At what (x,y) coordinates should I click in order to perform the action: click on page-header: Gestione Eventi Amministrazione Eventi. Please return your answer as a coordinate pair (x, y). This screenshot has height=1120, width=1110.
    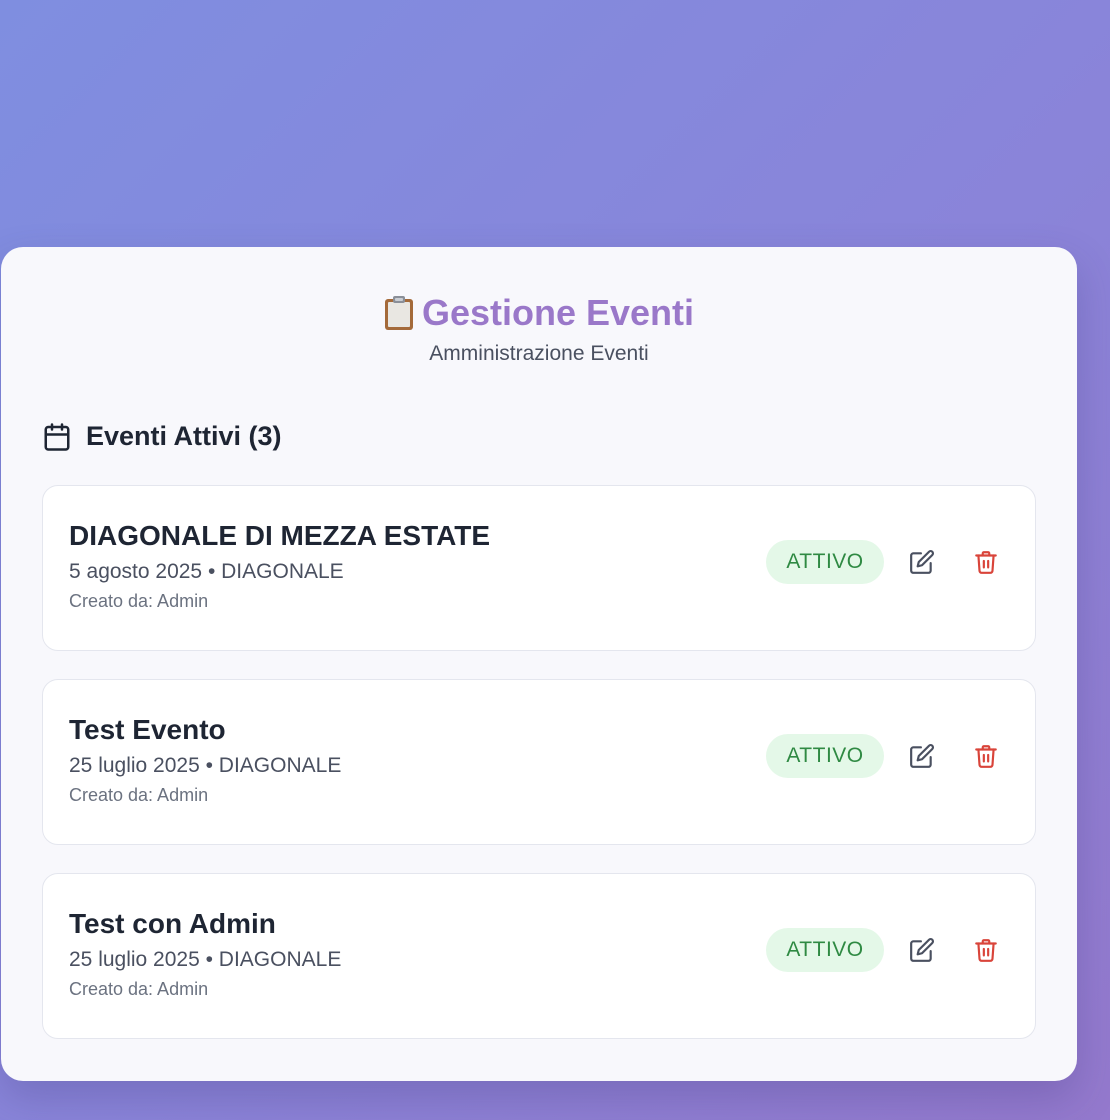
    Looking at the image, I should click on (539, 328).